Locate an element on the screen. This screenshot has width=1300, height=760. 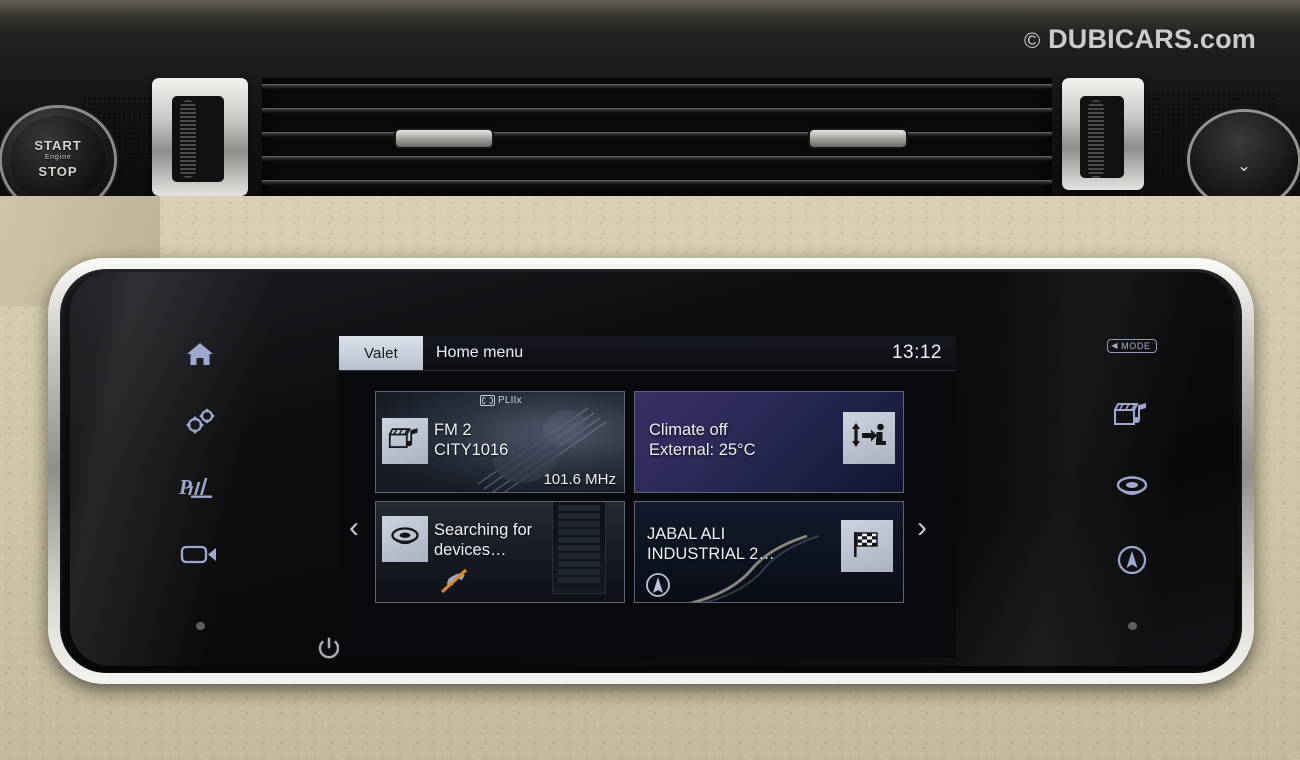
prev-page-arrow: ‹ is located at coordinates (354, 528).